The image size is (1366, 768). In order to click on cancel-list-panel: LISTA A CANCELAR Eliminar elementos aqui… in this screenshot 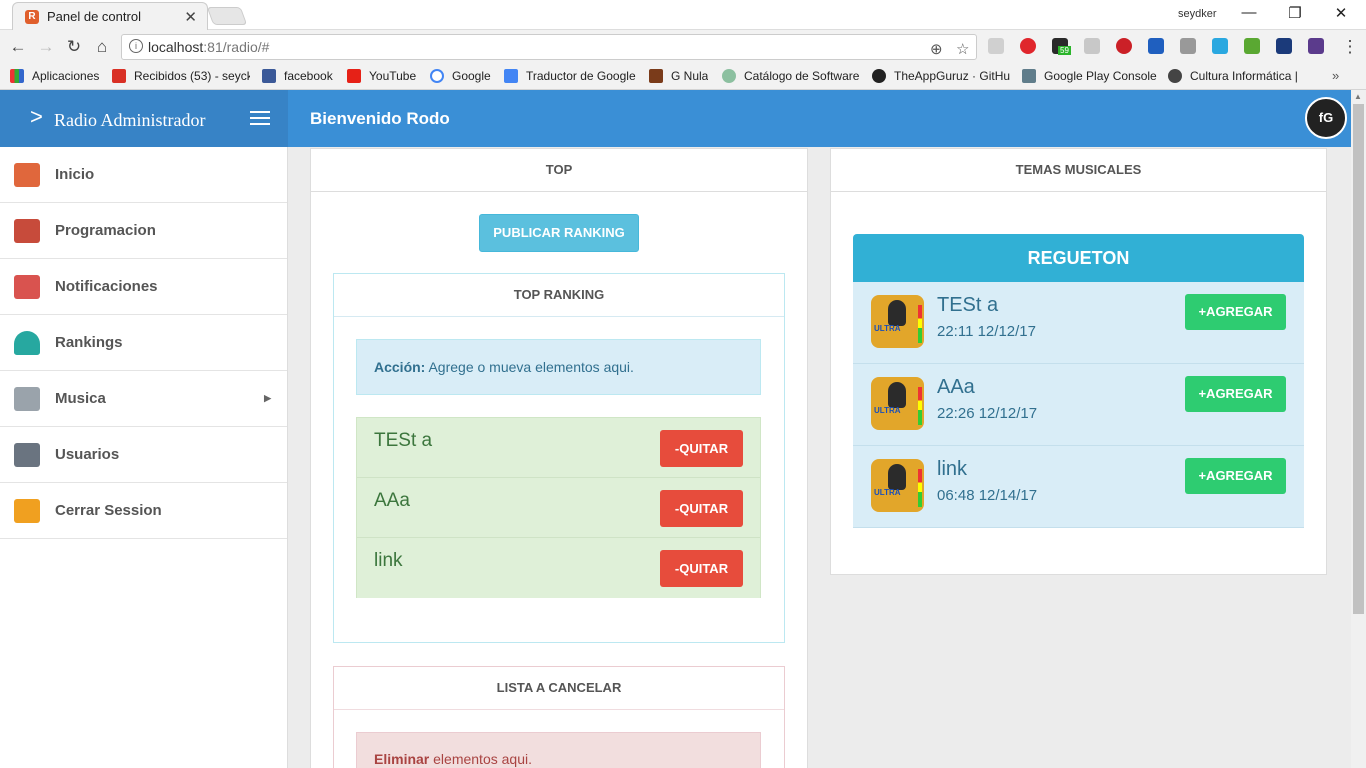, I will do `click(559, 717)`.